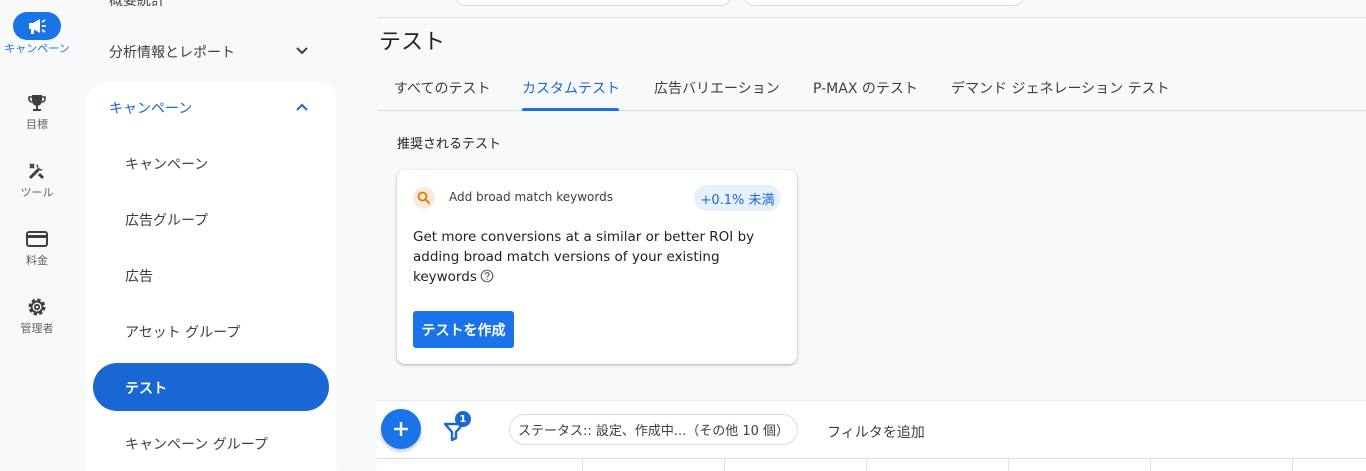 The height and width of the screenshot is (471, 1366). I want to click on sidebar-item-ads: 広告, so click(139, 276).